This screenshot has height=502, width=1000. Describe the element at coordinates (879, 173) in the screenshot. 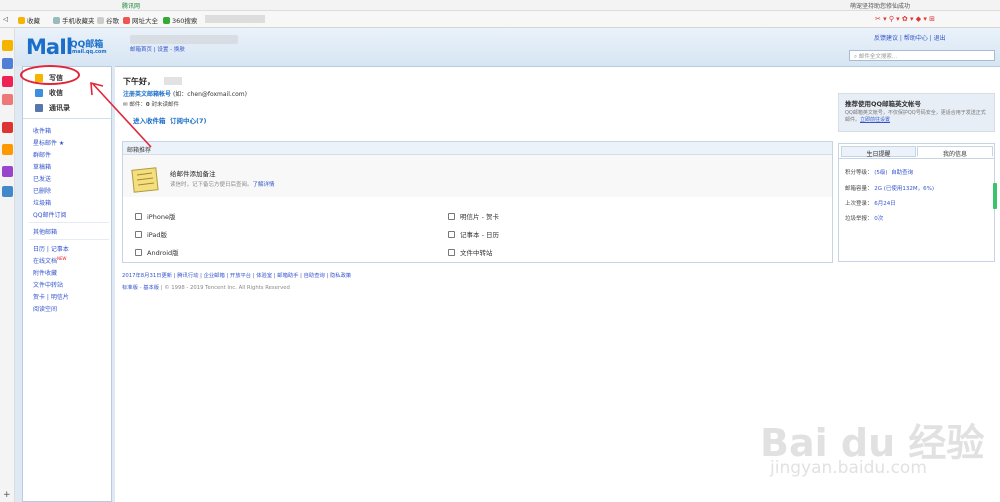

I see `info-level: 积分等级： (5级) 自助查询` at that location.